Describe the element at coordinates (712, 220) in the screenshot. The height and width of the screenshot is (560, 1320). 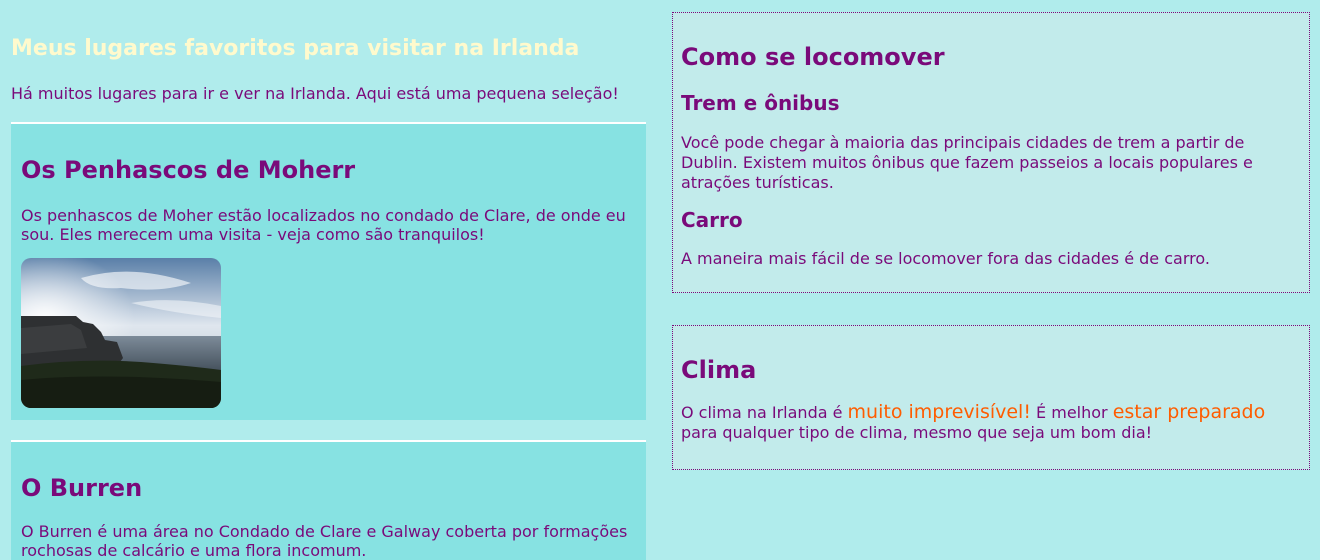
I see `car-heading: Carro` at that location.